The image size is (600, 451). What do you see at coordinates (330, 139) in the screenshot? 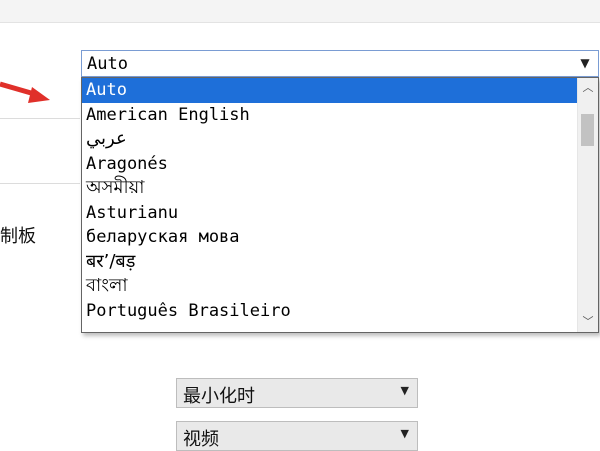
I see `language-option: عربي` at bounding box center [330, 139].